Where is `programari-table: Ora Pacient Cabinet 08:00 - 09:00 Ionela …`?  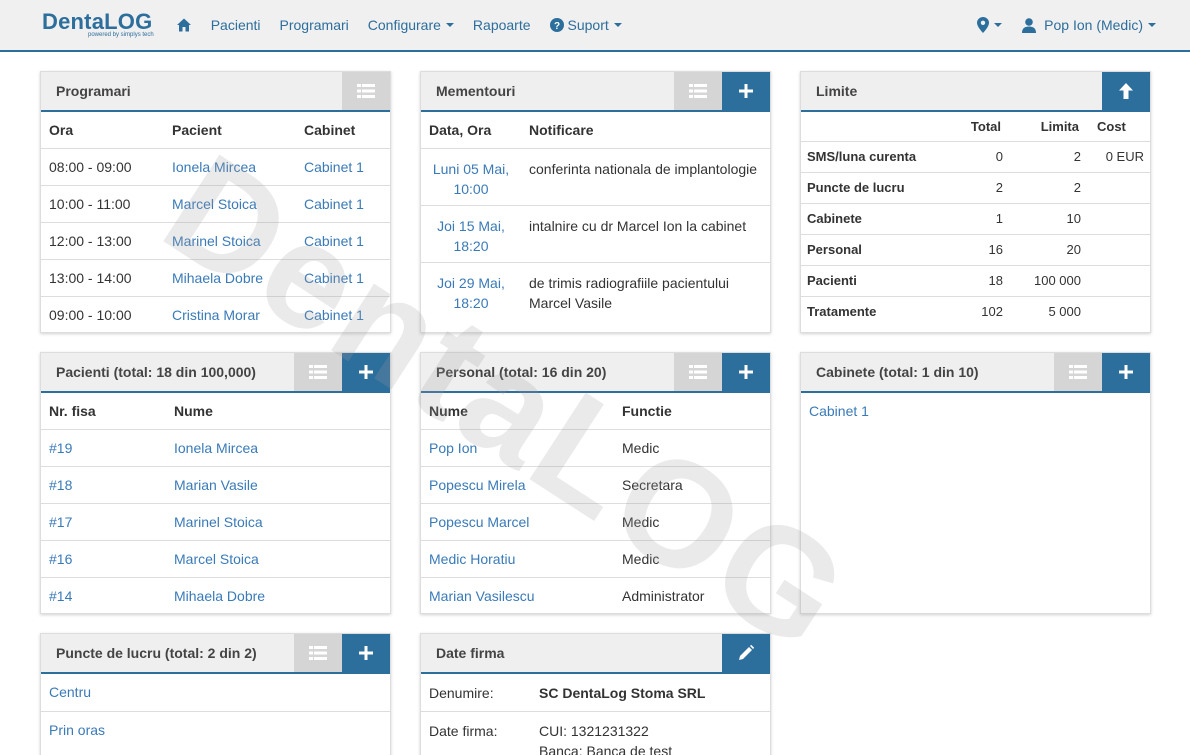 programari-table: Ora Pacient Cabinet 08:00 - 09:00 Ionela … is located at coordinates (215, 222).